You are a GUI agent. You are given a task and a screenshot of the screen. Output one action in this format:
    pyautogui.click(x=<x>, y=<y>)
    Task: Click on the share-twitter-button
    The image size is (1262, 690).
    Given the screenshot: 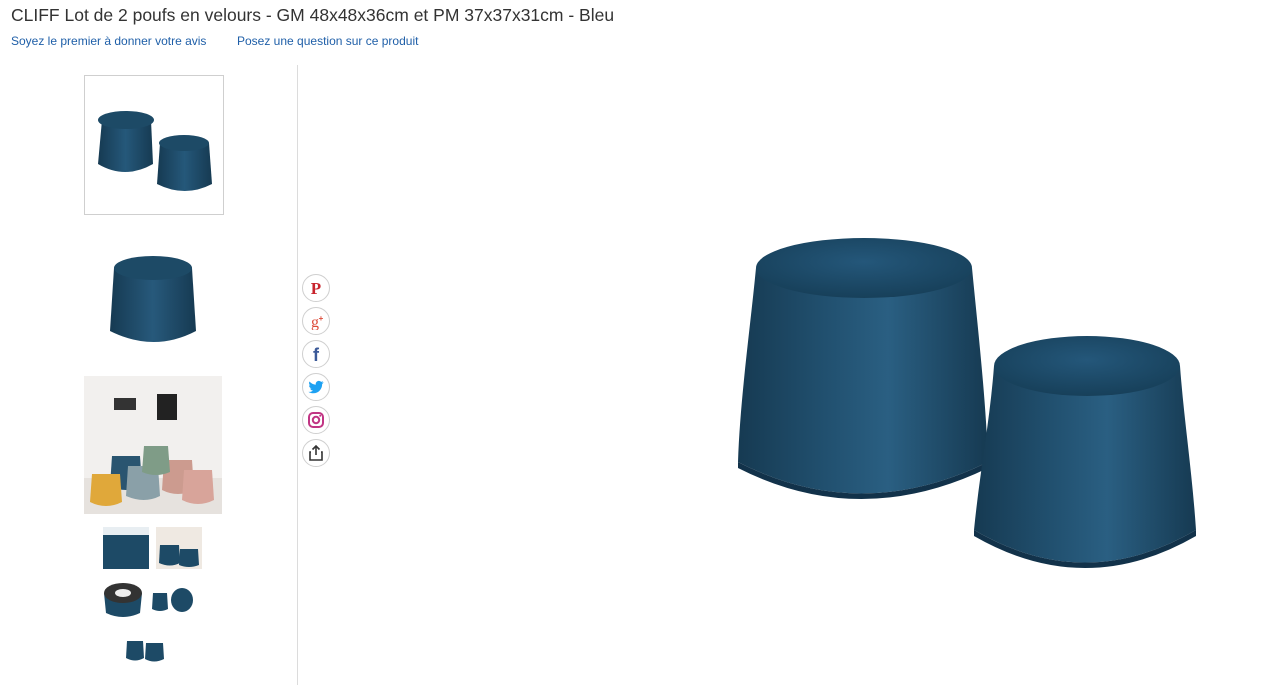 What is the action you would take?
    pyautogui.click(x=316, y=387)
    